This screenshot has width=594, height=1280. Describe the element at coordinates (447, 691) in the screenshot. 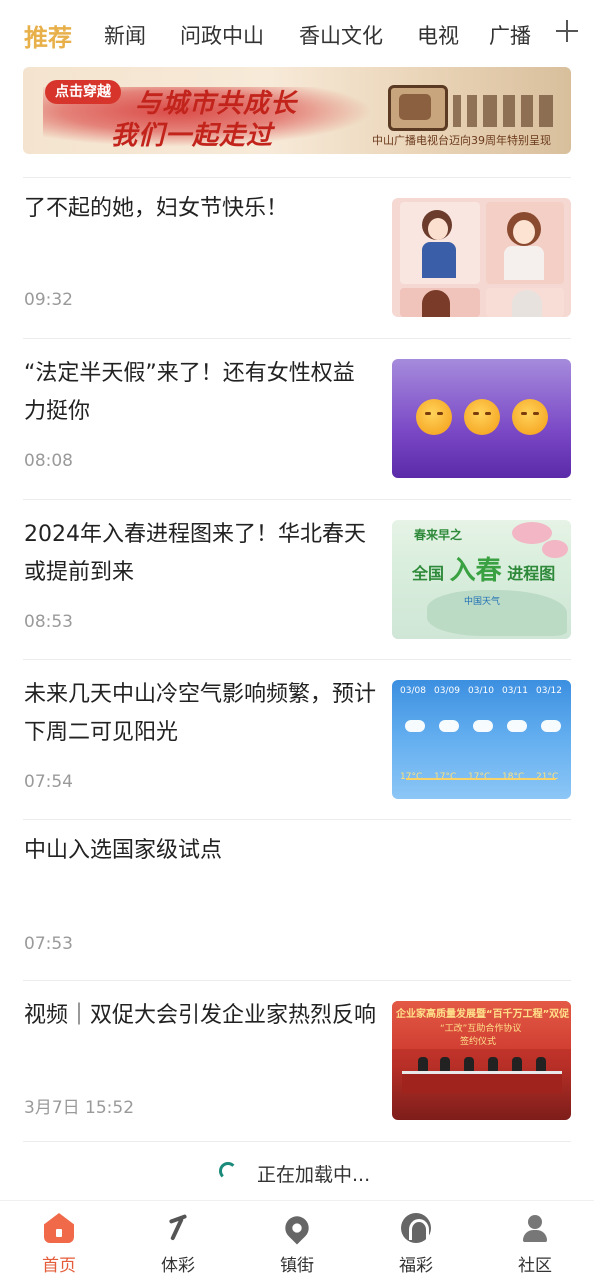

I see `forecast-date: 03/09` at that location.